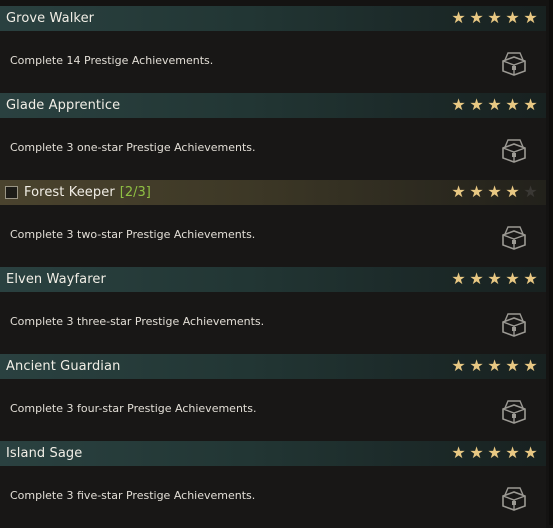  I want to click on achievement-body: Complete 14 Prestige Achievements., so click(273, 62).